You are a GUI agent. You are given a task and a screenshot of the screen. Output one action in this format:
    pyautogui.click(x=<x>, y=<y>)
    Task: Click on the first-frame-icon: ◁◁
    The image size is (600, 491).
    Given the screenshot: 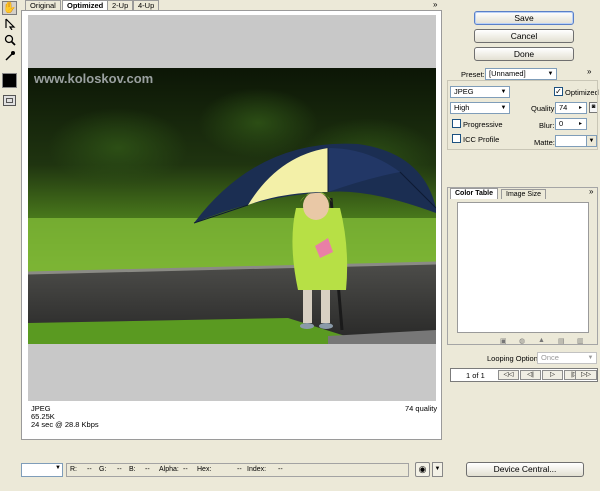 What is the action you would take?
    pyautogui.click(x=508, y=375)
    